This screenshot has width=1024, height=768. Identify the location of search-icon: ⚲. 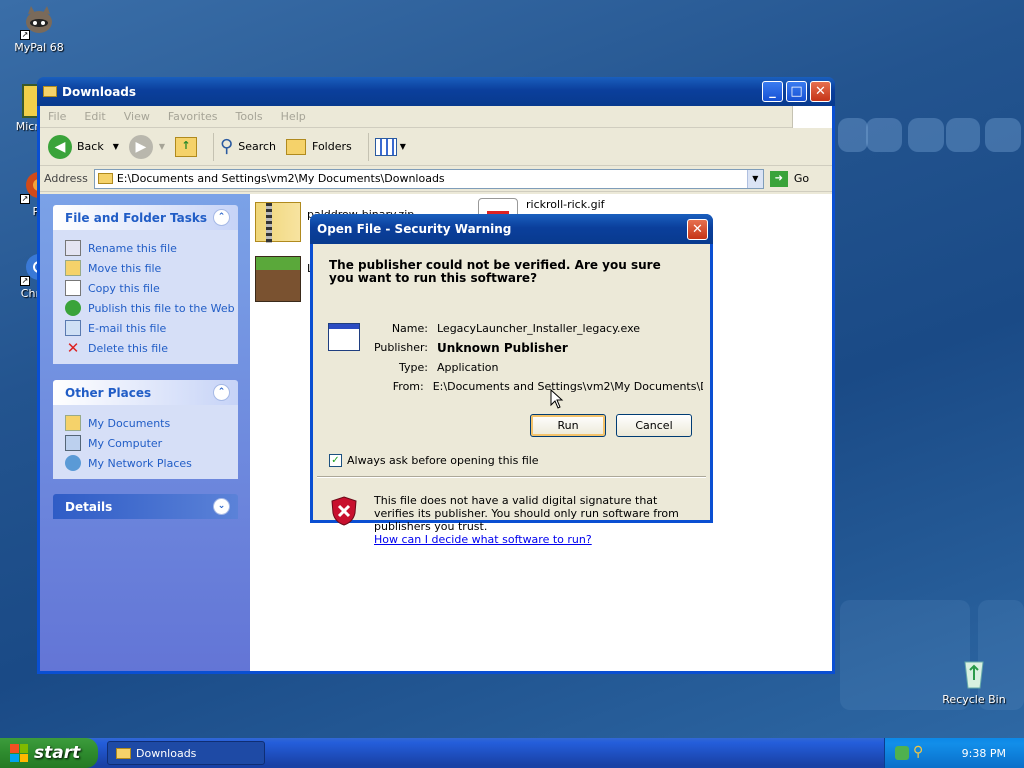
(227, 146).